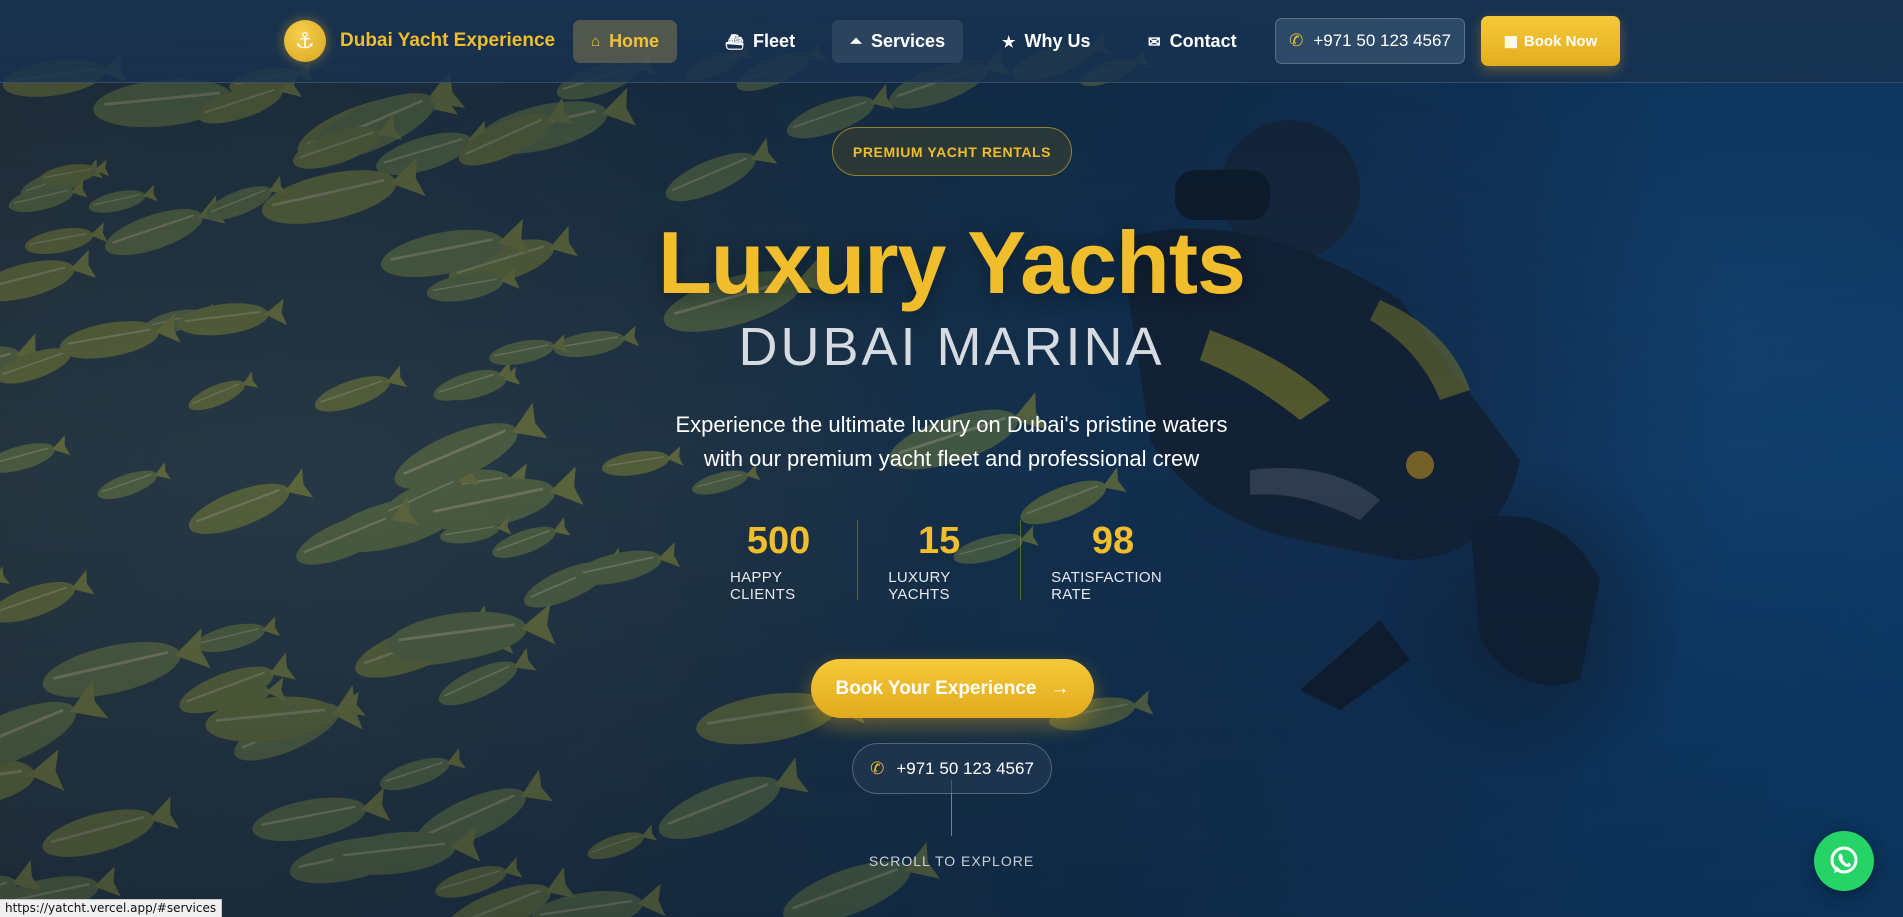 This screenshot has height=917, width=1903. I want to click on nav-item-label: Contact, so click(1203, 41).